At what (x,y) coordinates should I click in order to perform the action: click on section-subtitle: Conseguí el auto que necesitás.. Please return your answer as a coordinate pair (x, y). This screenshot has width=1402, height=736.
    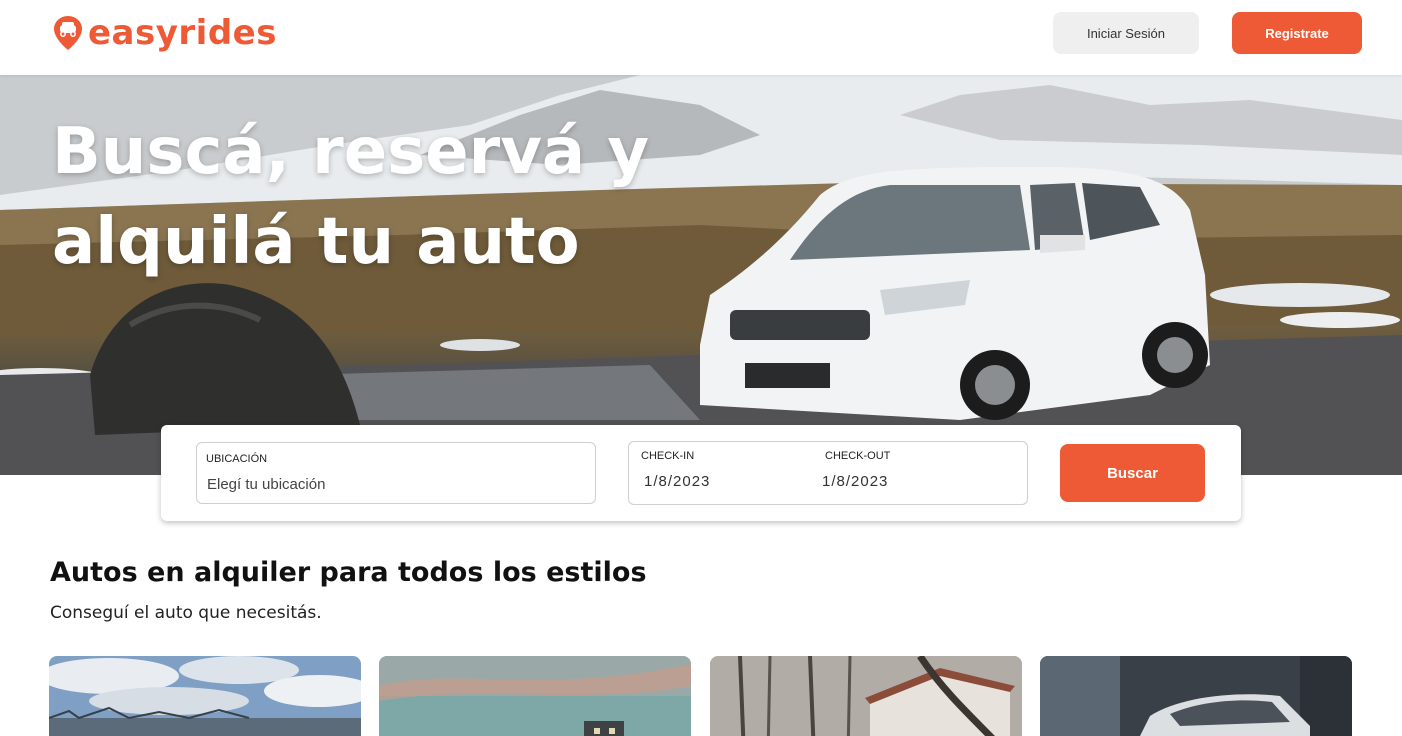
    Looking at the image, I should click on (186, 613).